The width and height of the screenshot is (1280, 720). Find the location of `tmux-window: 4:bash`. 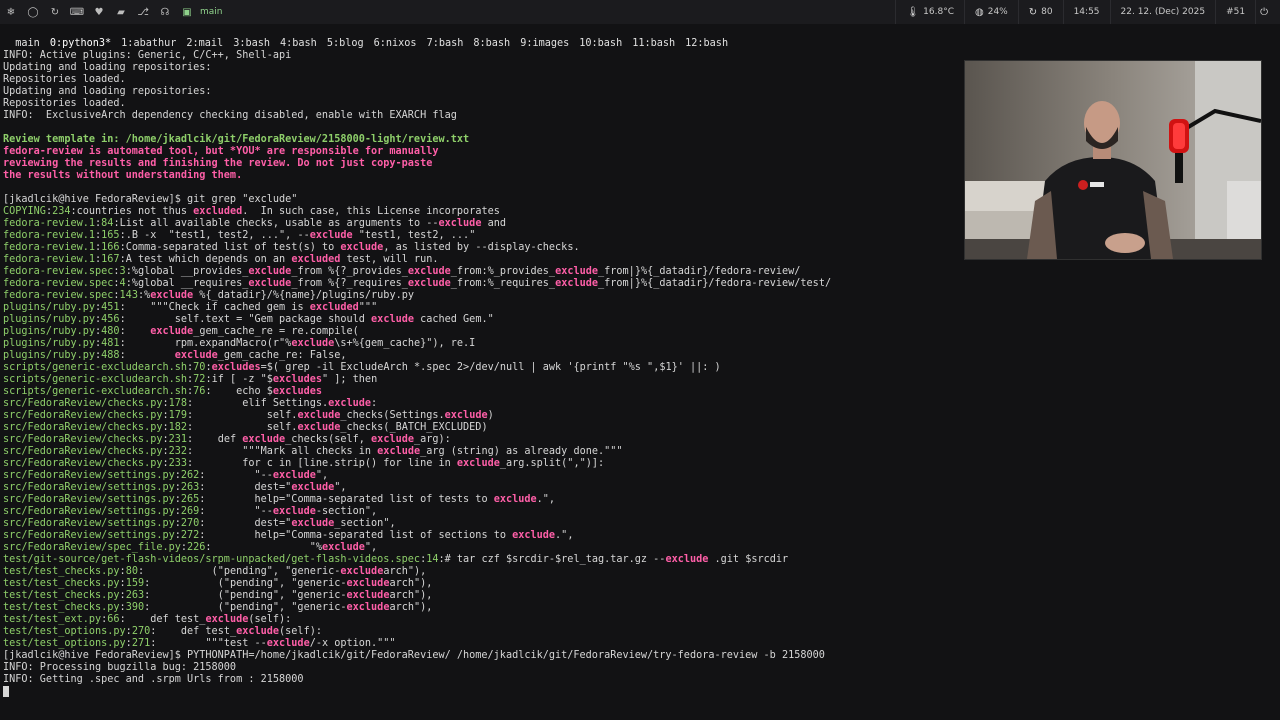

tmux-window: 4:bash is located at coordinates (298, 43).